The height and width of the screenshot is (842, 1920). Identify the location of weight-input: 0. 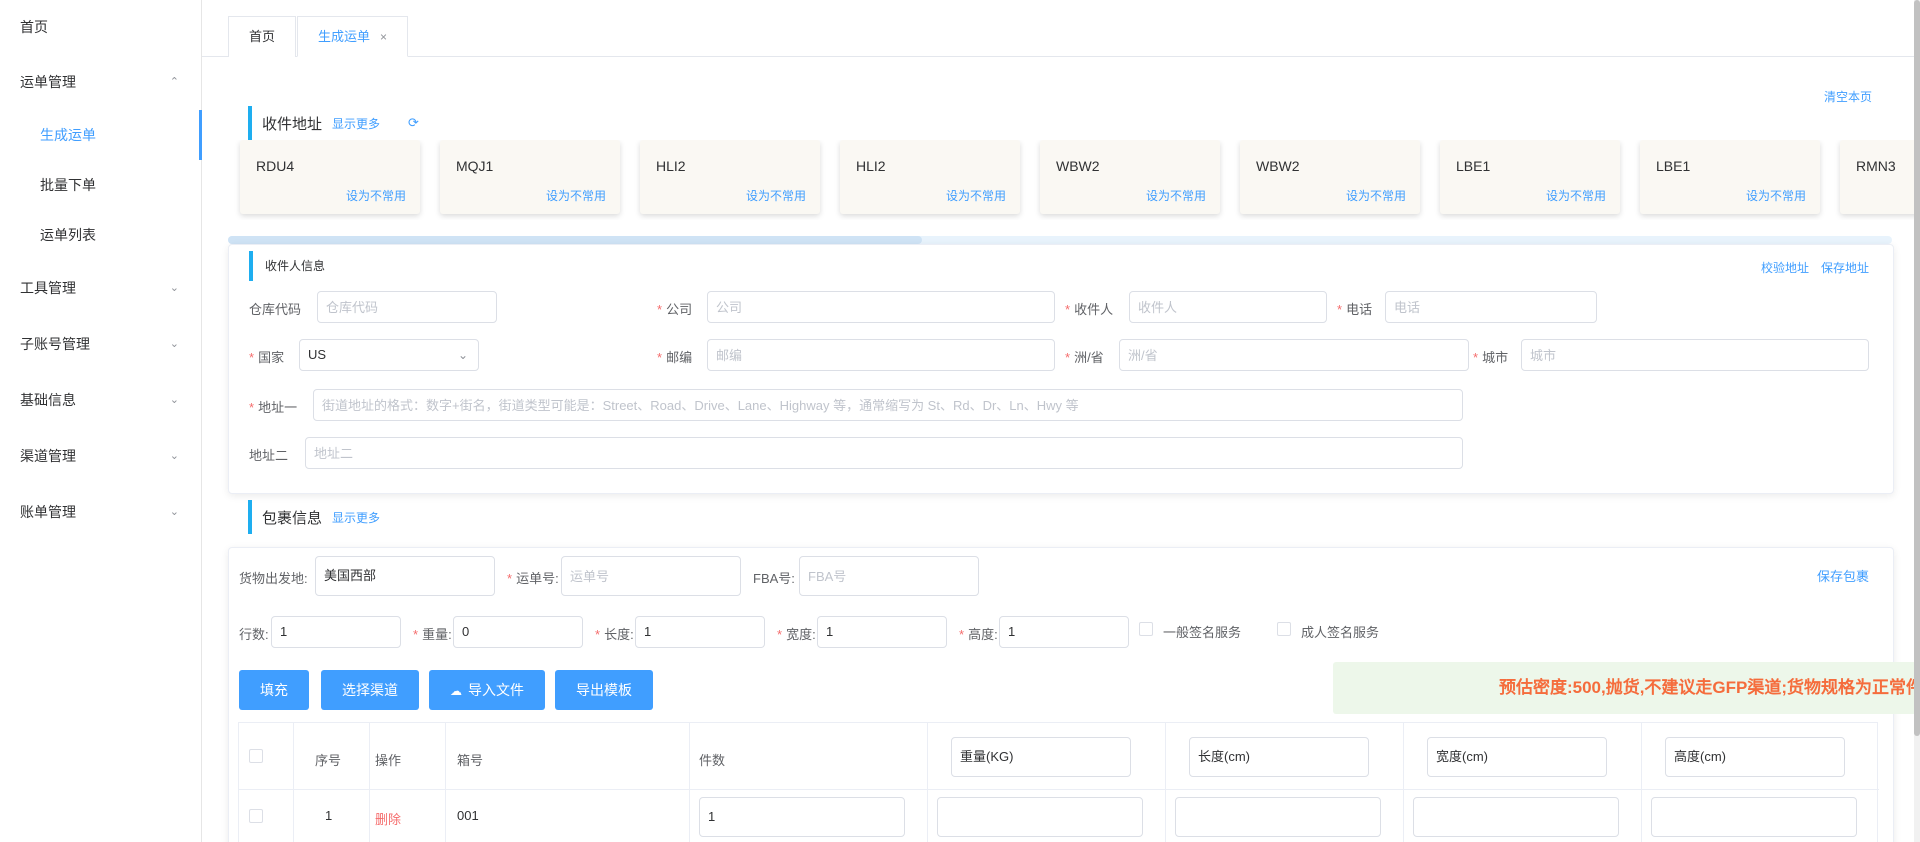
(518, 632).